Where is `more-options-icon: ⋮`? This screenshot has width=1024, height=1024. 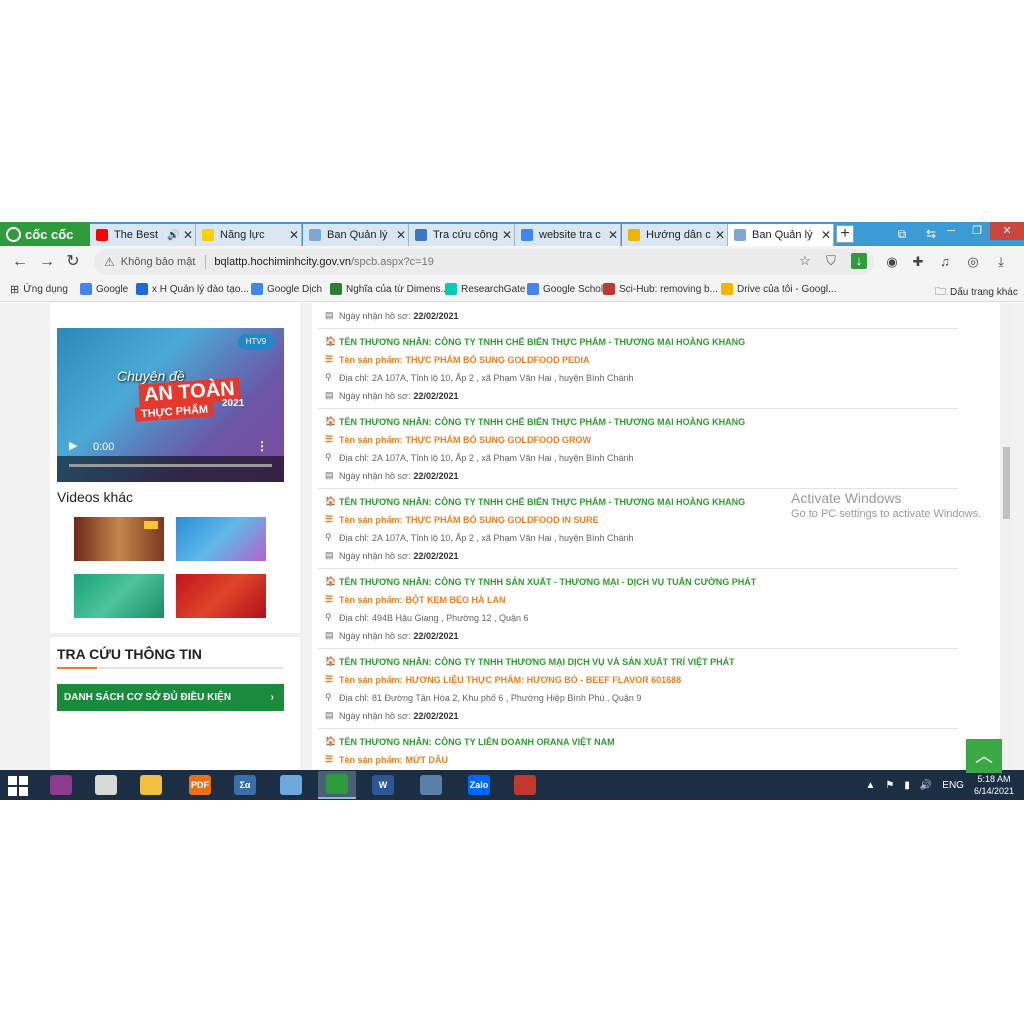 more-options-icon: ⋮ is located at coordinates (262, 446).